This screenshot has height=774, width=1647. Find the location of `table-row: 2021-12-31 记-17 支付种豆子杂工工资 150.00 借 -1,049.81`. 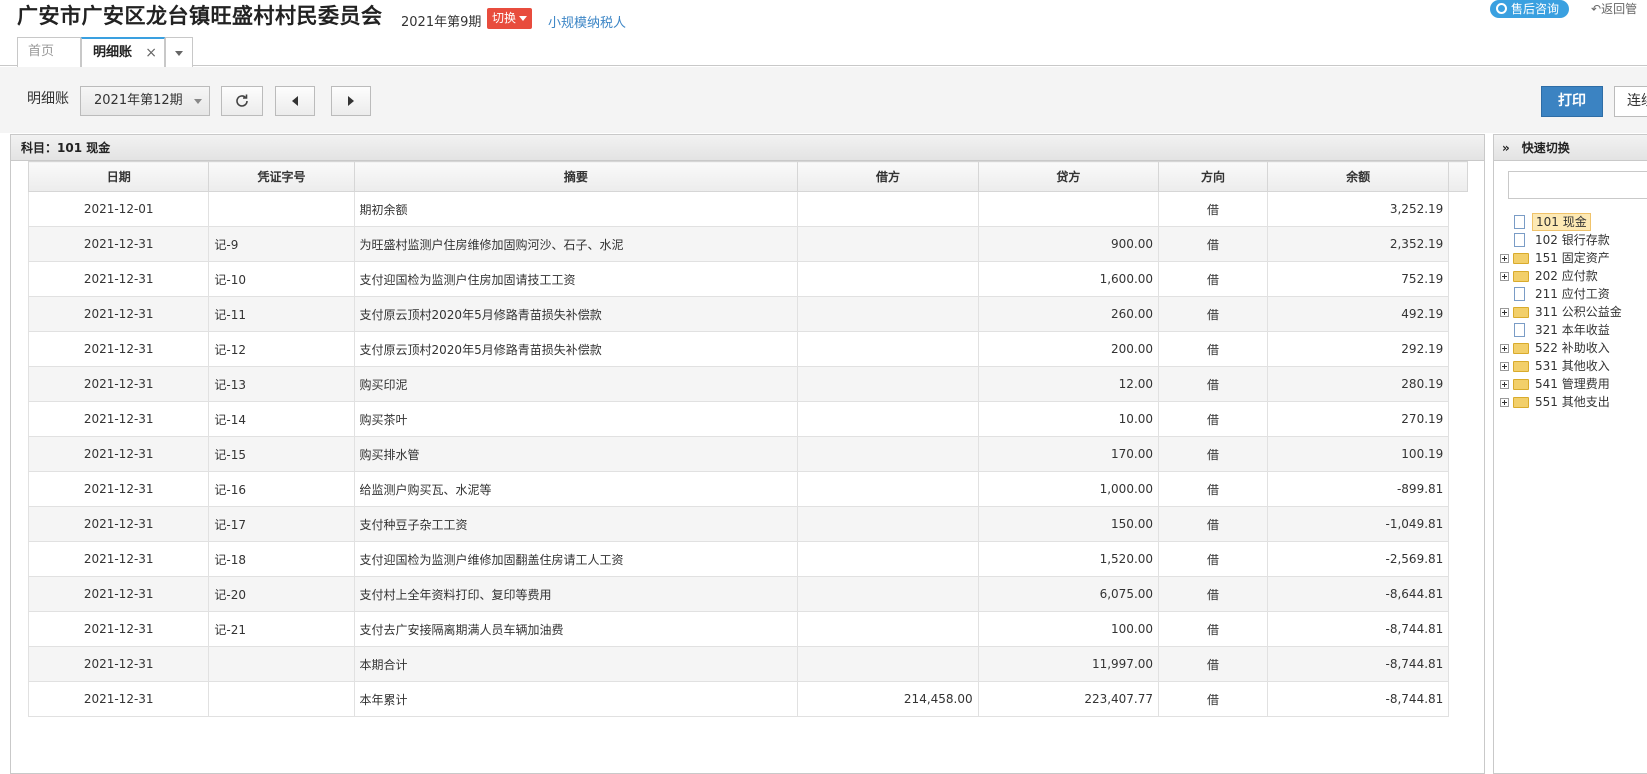

table-row: 2021-12-31 记-17 支付种豆子杂工工资 150.00 借 -1,049.81 is located at coordinates (747, 524).